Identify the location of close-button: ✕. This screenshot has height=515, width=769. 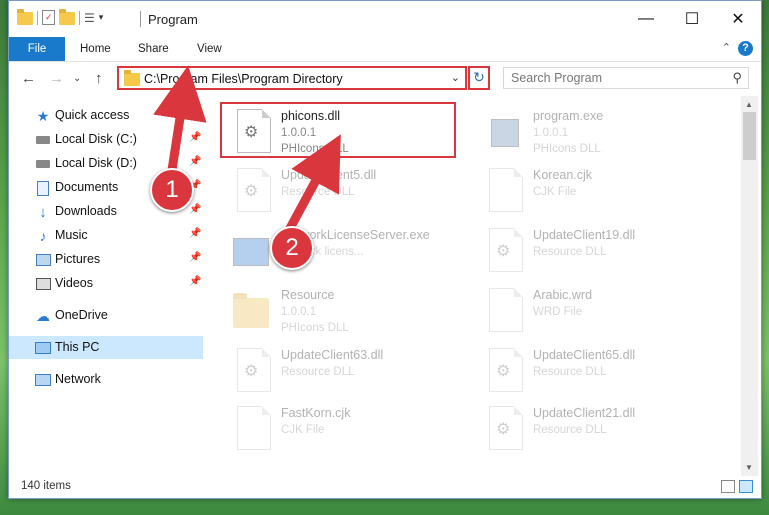
(738, 19).